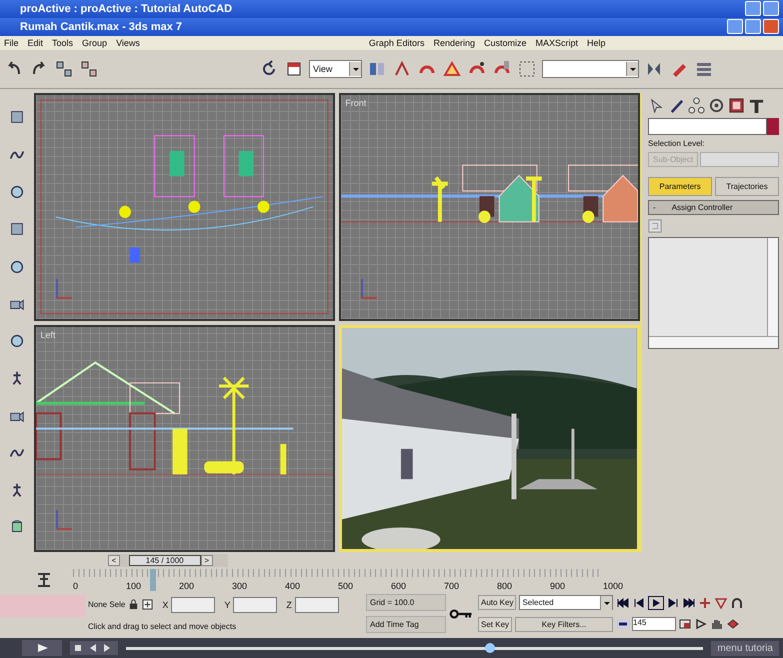 The height and width of the screenshot is (658, 783). I want to click on y-label: Y, so click(227, 605).